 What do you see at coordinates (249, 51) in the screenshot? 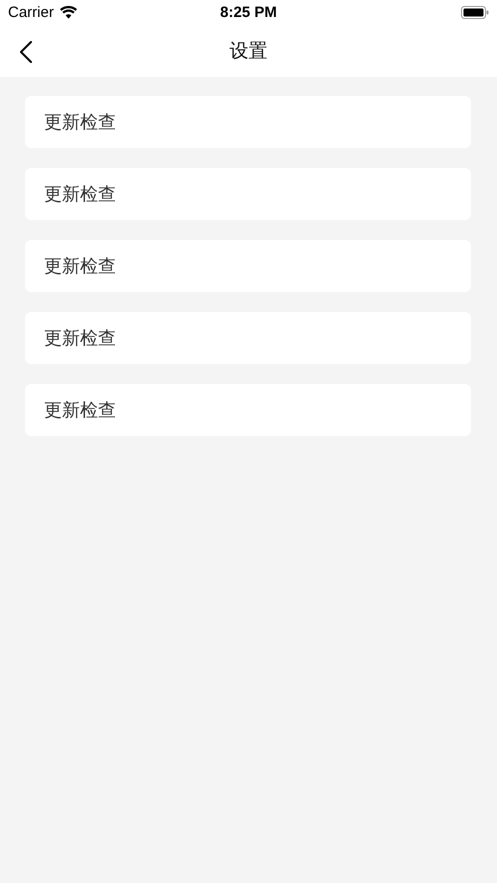
I see `page-title: 设置` at bounding box center [249, 51].